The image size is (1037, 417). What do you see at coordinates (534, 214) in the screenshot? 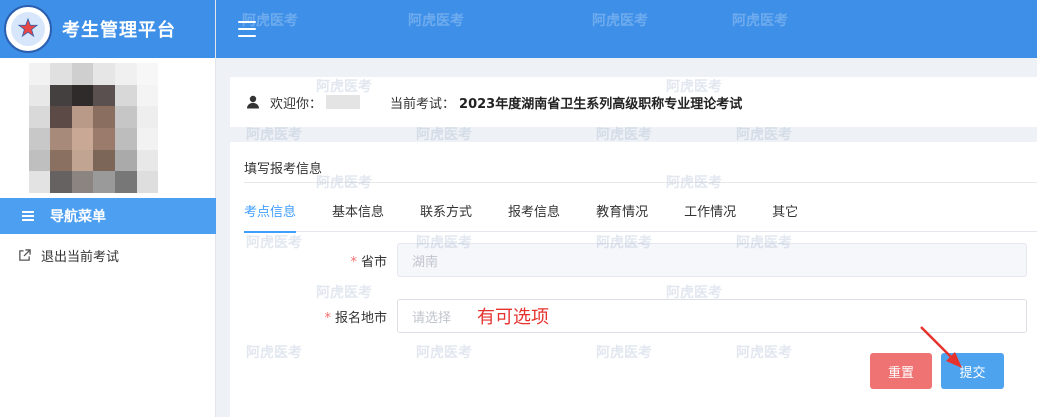
I see `tab-registration-info: 报考信息` at bounding box center [534, 214].